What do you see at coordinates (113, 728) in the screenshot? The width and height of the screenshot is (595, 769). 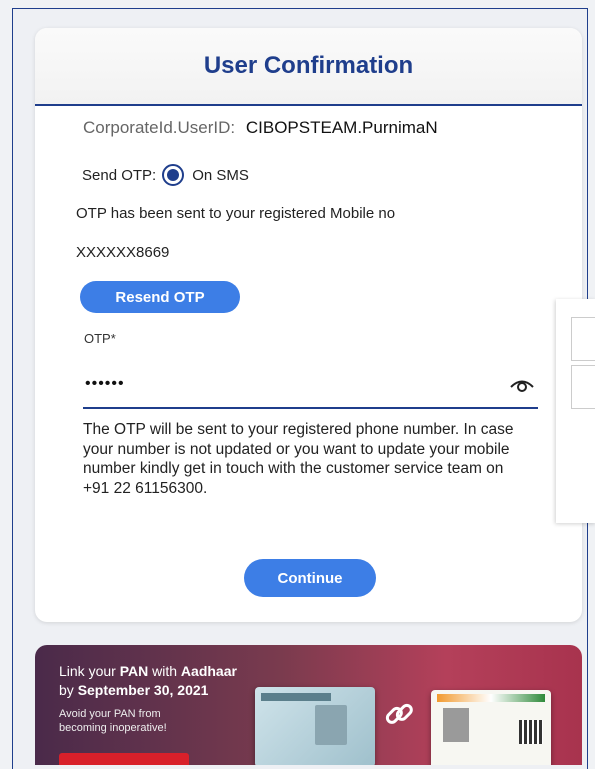 I see `banner-subtext: becoming inoperative!` at bounding box center [113, 728].